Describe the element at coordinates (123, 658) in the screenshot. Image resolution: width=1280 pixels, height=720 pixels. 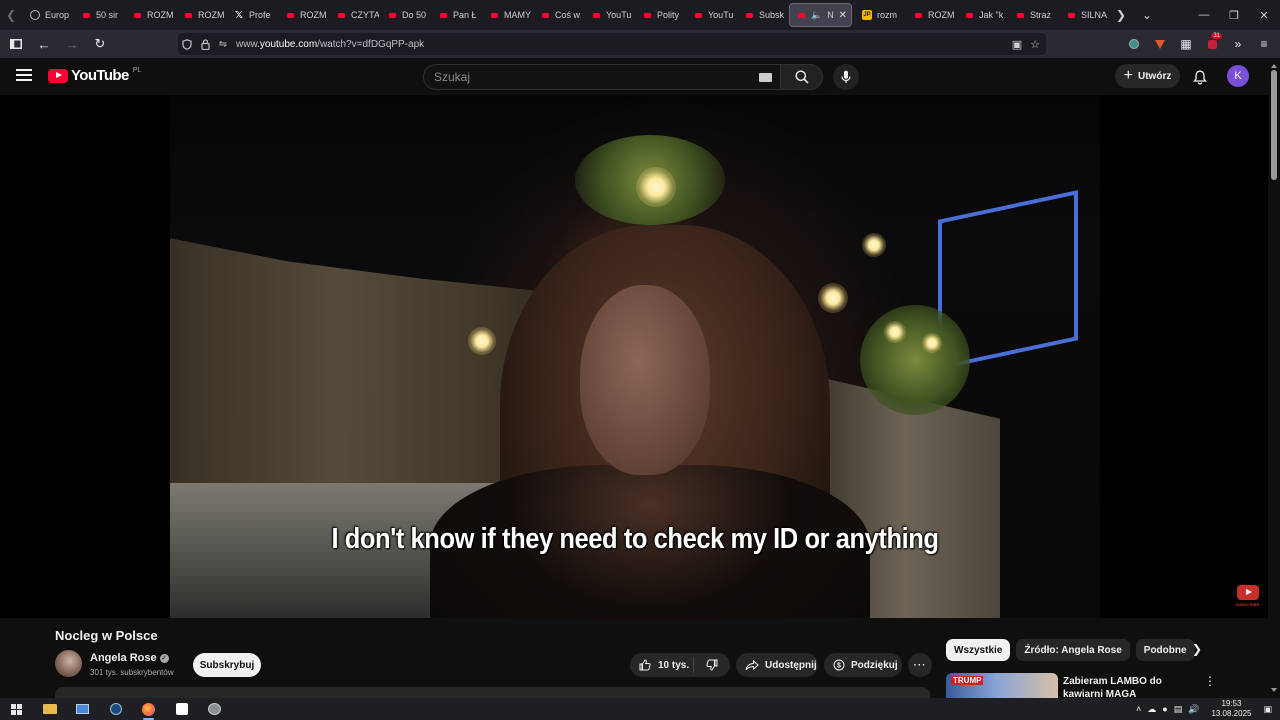
I see `channel-name: Angela Rose` at that location.